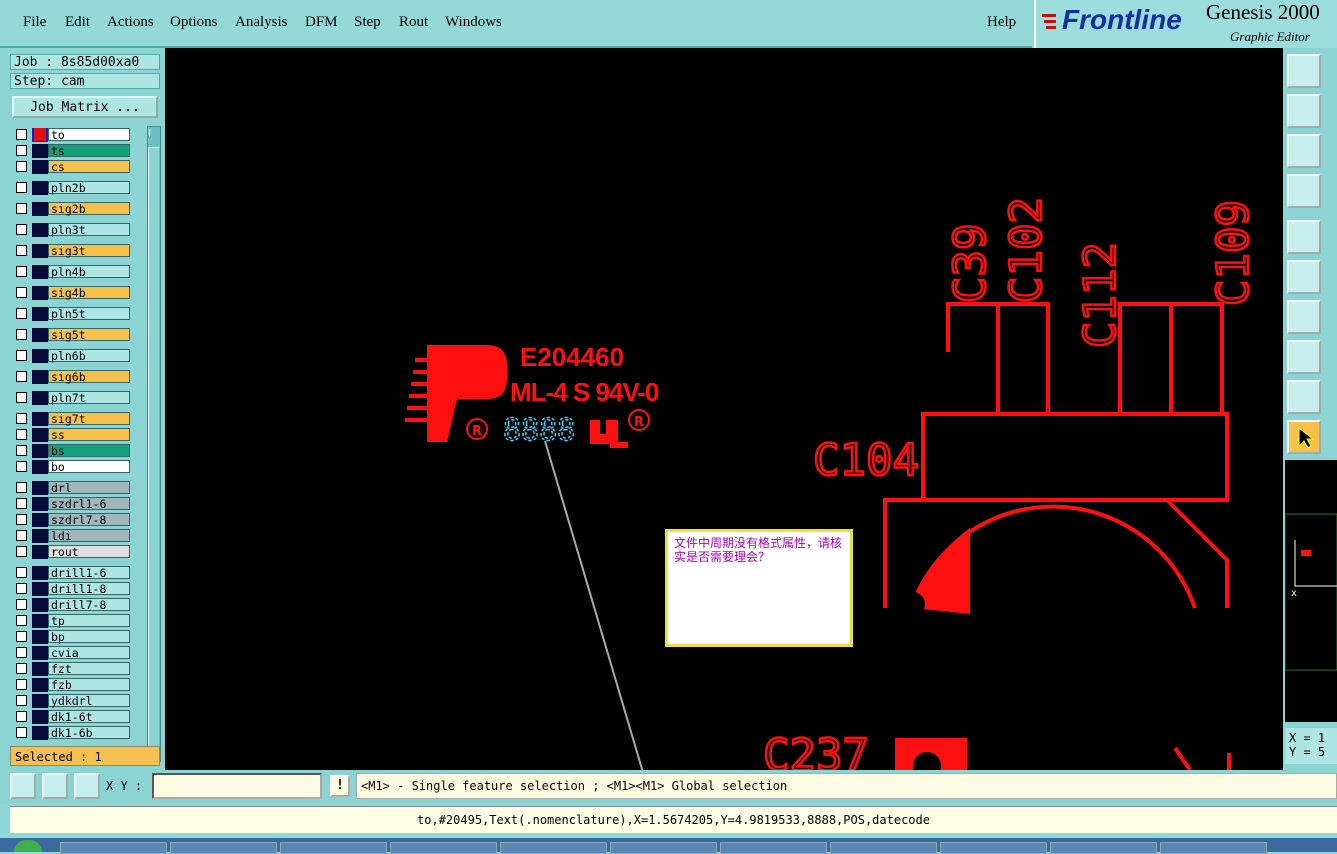  Describe the element at coordinates (367, 22) in the screenshot. I see `menu-step: Step` at that location.